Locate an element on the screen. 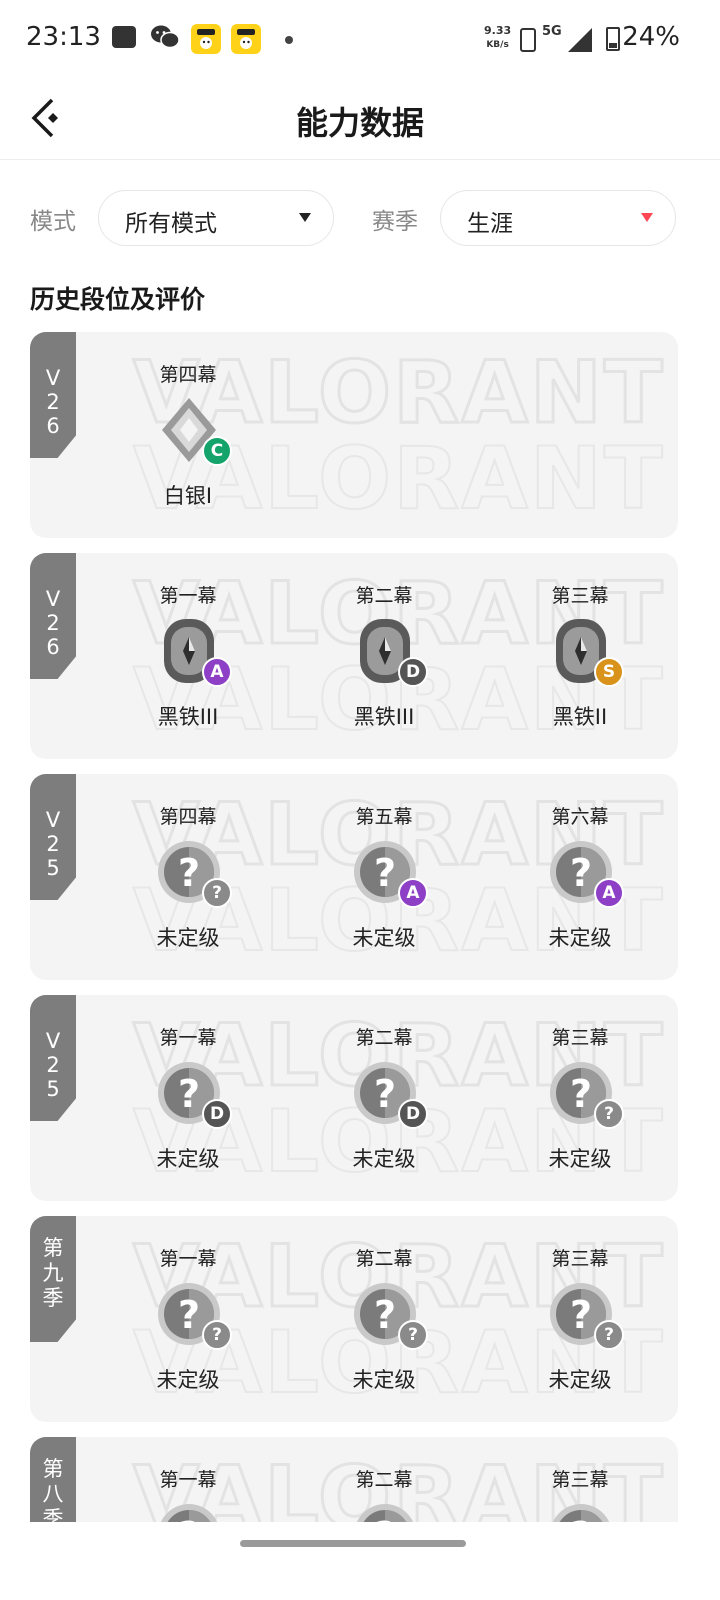 Image resolution: width=720 pixels, height=1600 pixels. home-indicator is located at coordinates (353, 1543).